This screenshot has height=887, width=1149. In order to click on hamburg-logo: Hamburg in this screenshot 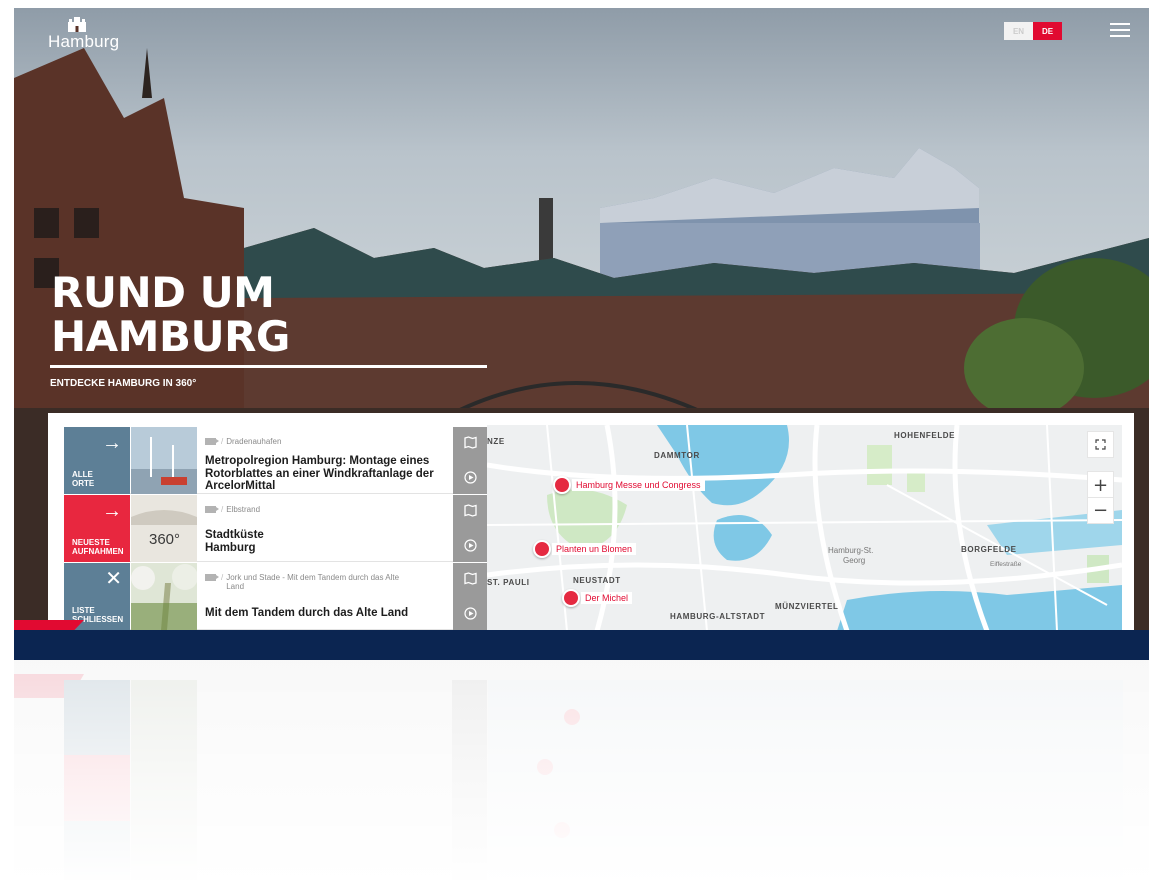, I will do `click(83, 34)`.